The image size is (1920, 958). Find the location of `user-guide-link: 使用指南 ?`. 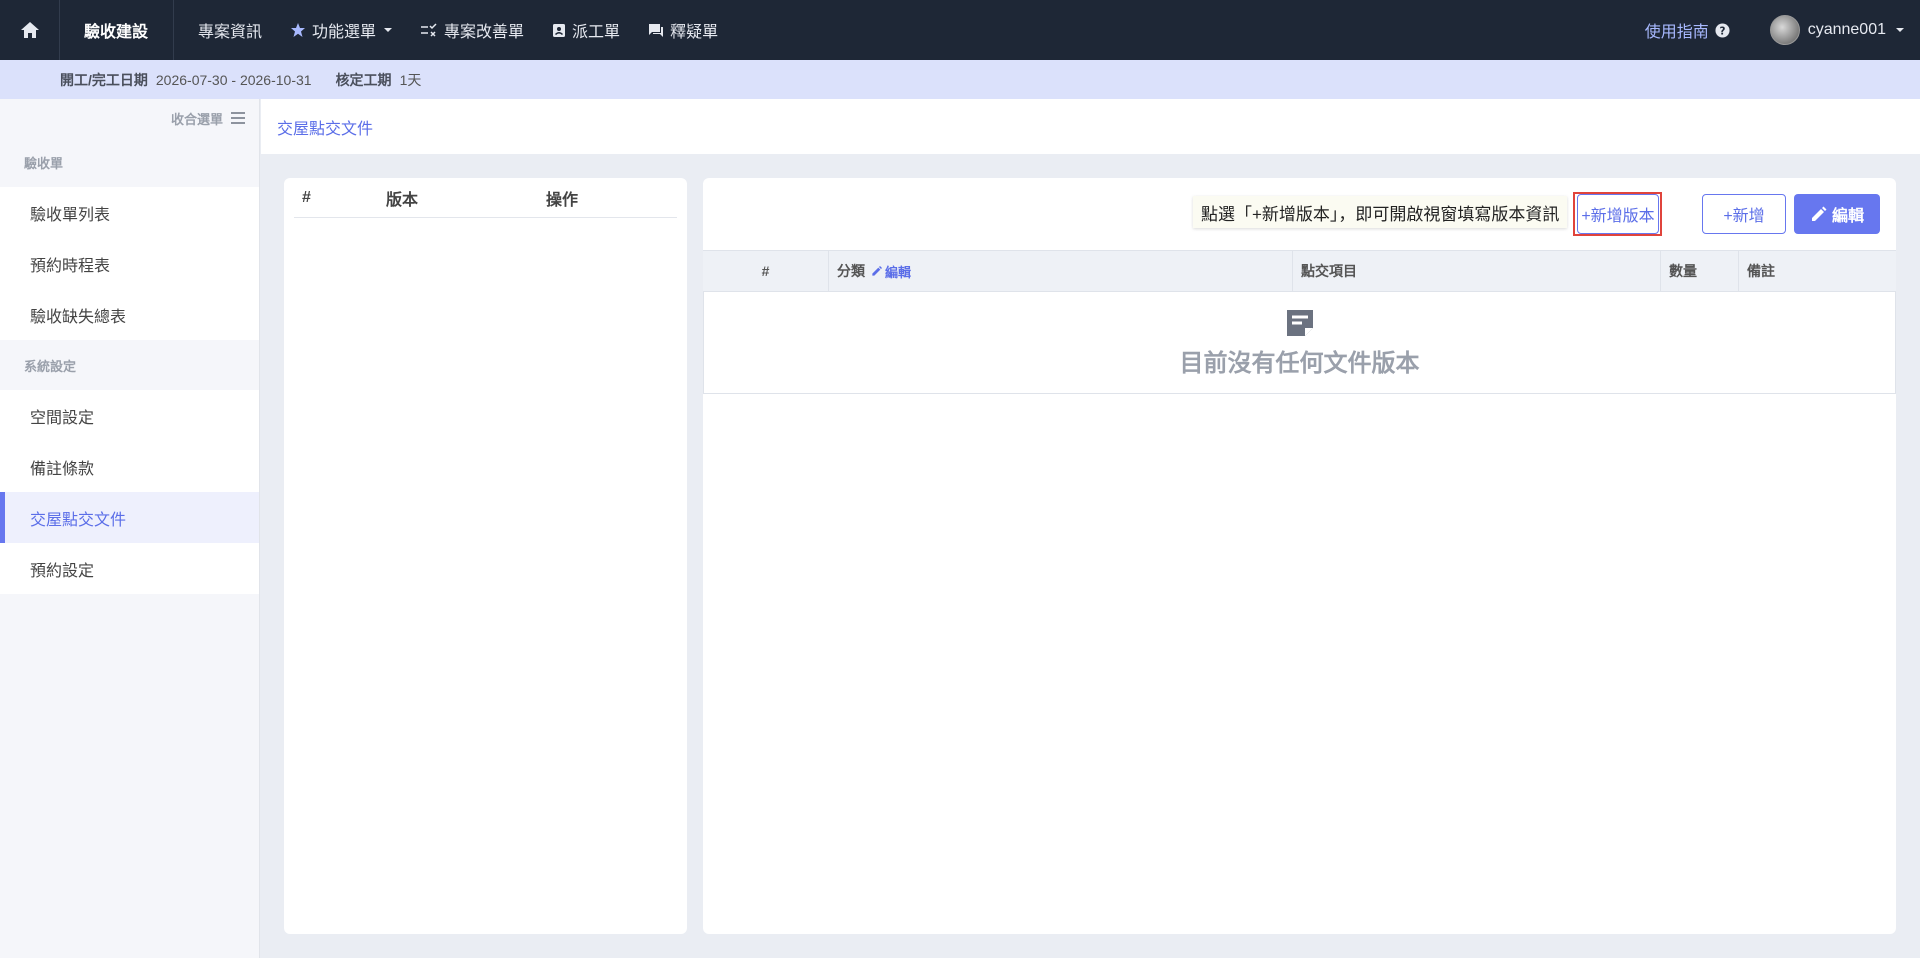

user-guide-link: 使用指南 ? is located at coordinates (1687, 30).